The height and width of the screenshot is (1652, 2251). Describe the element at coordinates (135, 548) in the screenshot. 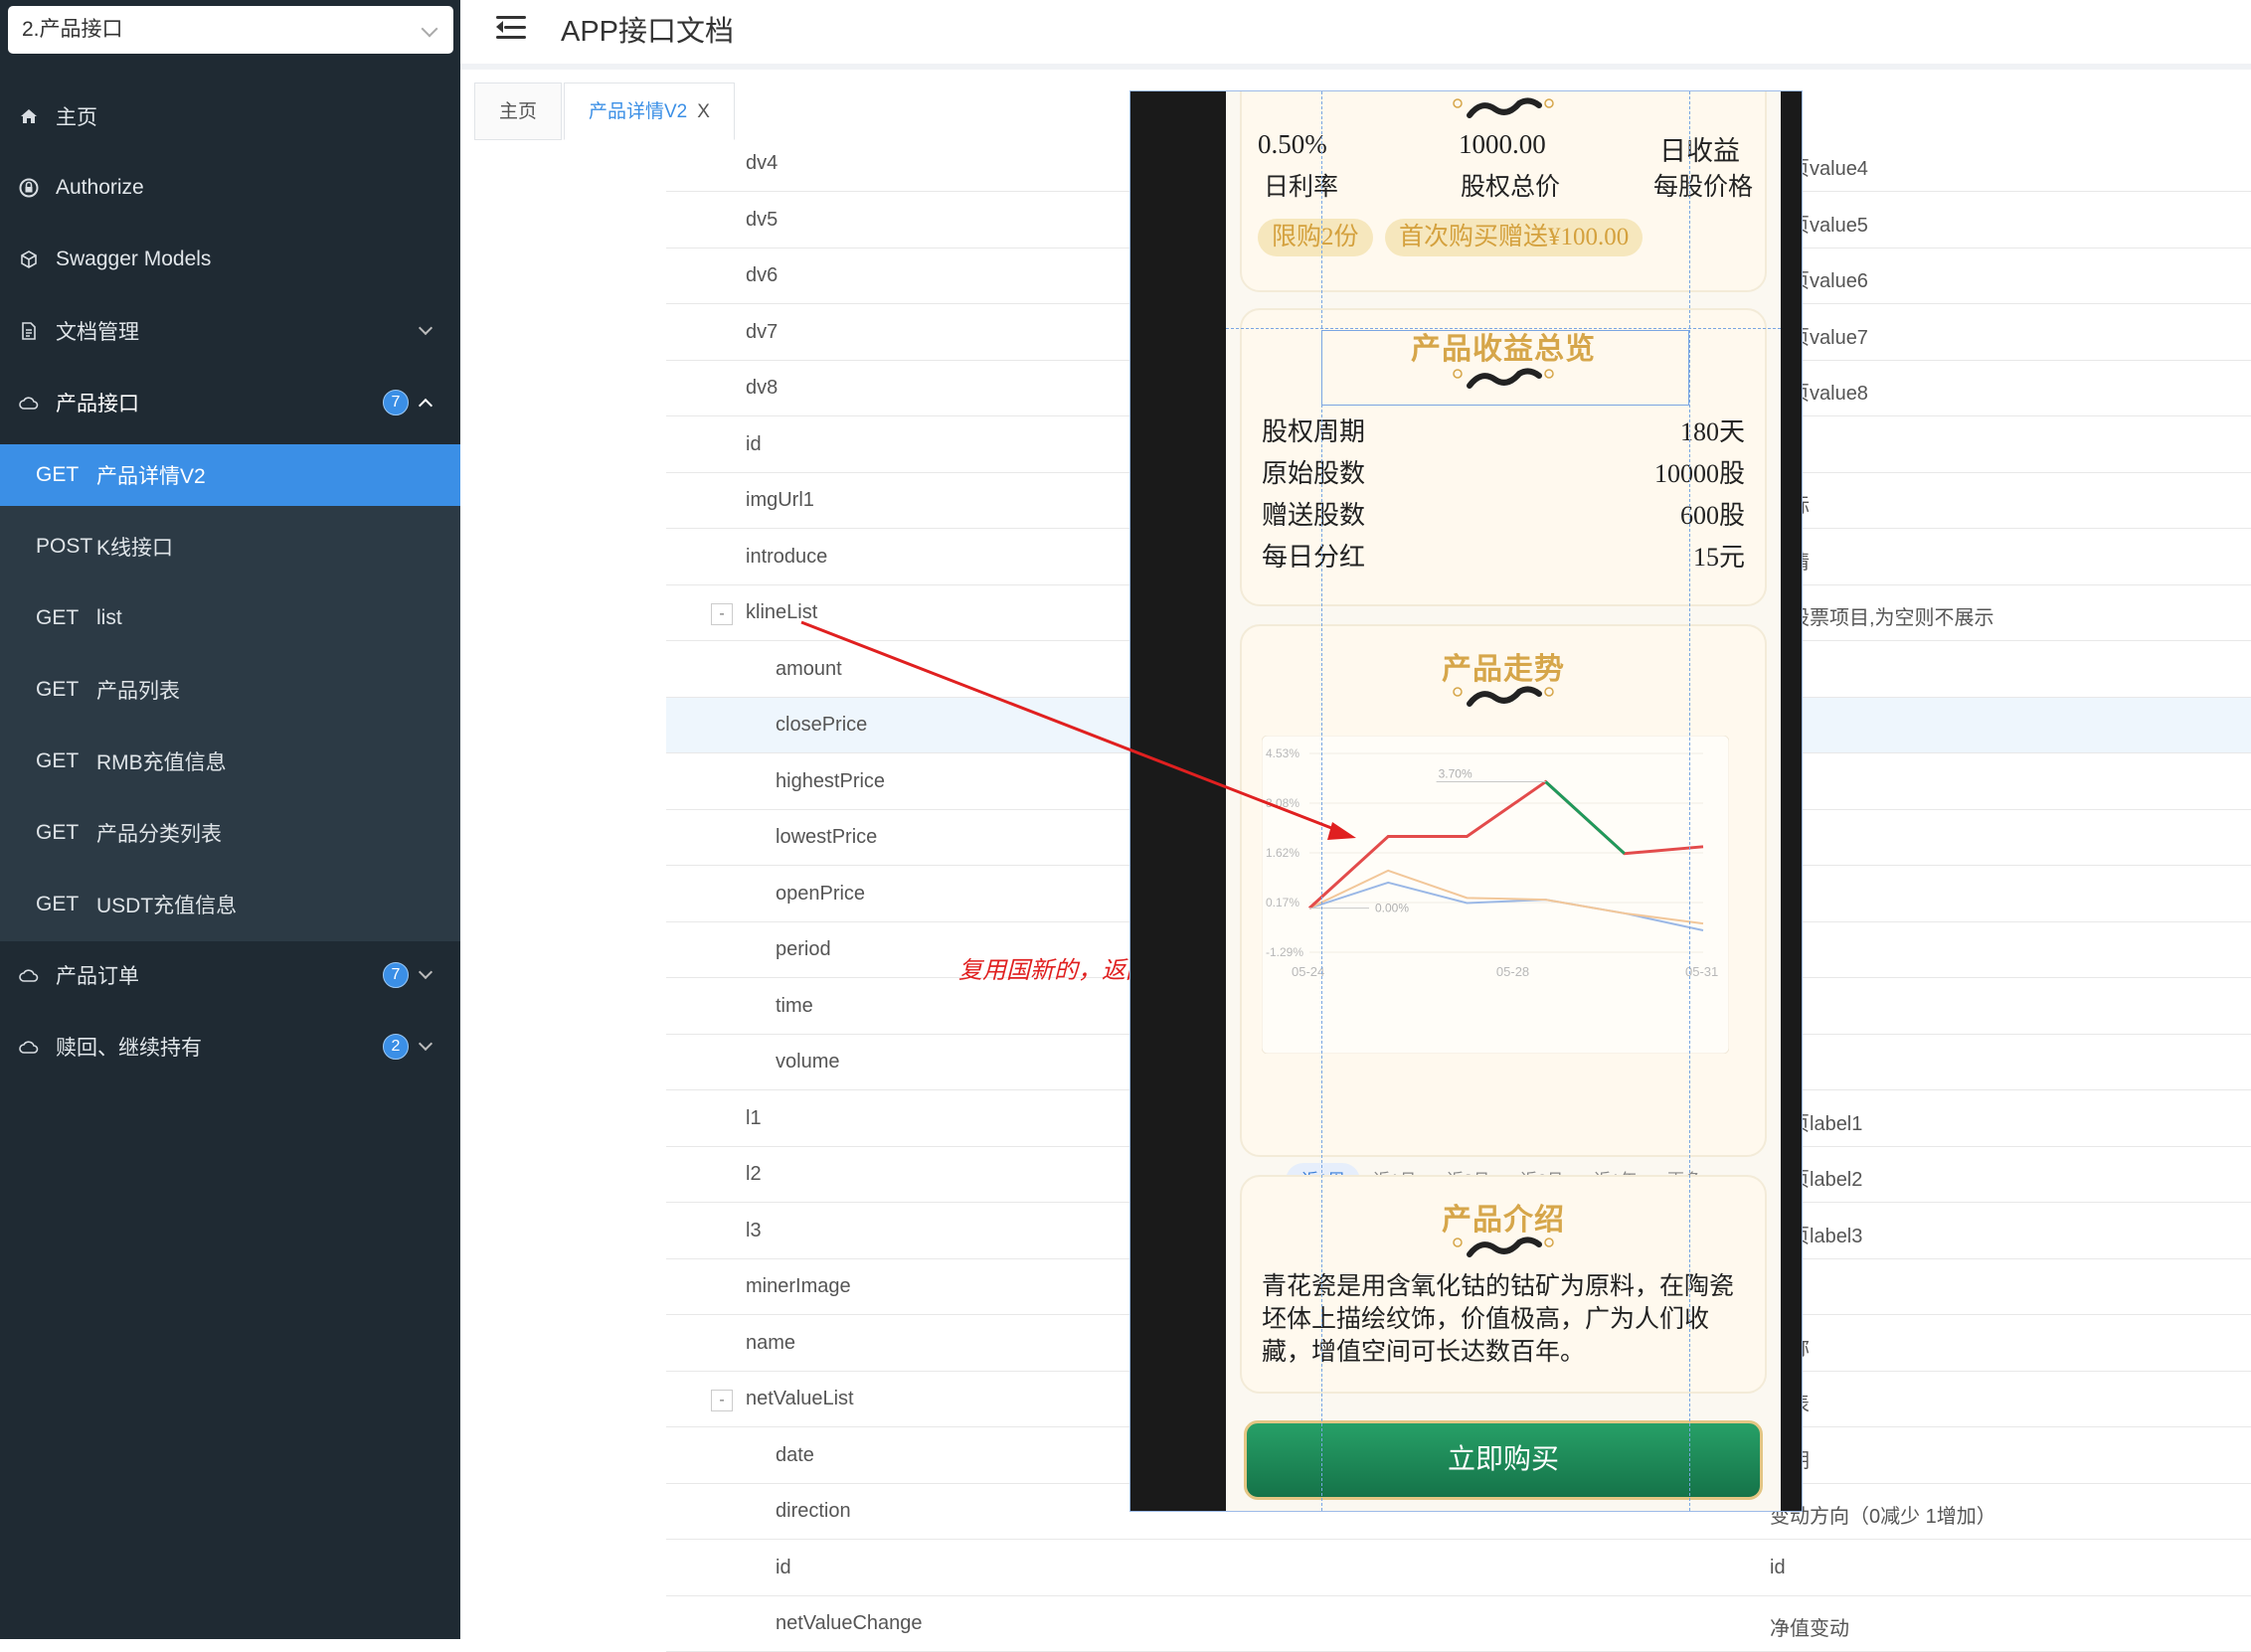

I see `endpoint-label: K线接口` at that location.